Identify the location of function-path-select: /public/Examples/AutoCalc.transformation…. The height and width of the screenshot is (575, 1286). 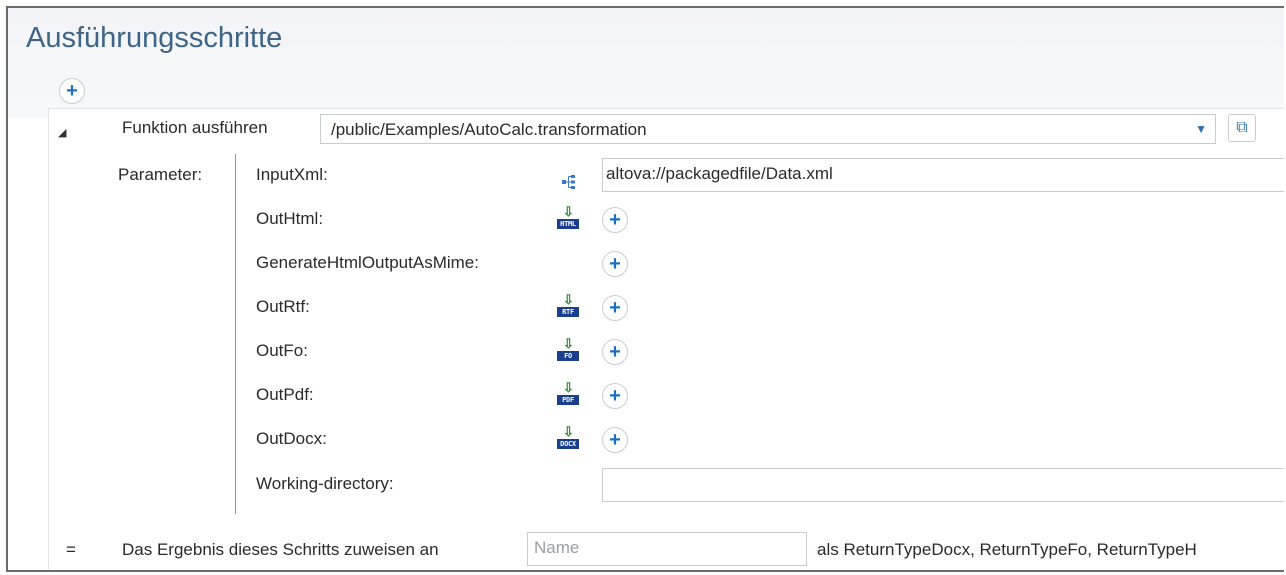
(768, 129).